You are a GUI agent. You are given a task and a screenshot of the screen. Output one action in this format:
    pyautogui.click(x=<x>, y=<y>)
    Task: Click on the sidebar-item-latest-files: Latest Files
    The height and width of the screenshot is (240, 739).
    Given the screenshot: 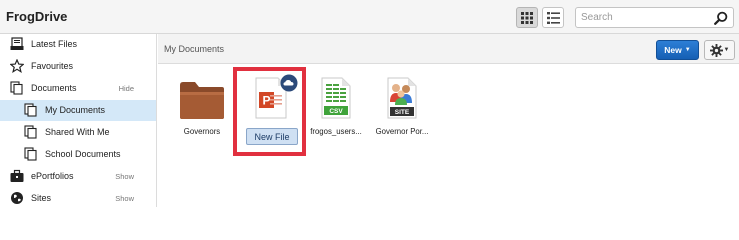 What is the action you would take?
    pyautogui.click(x=78, y=44)
    